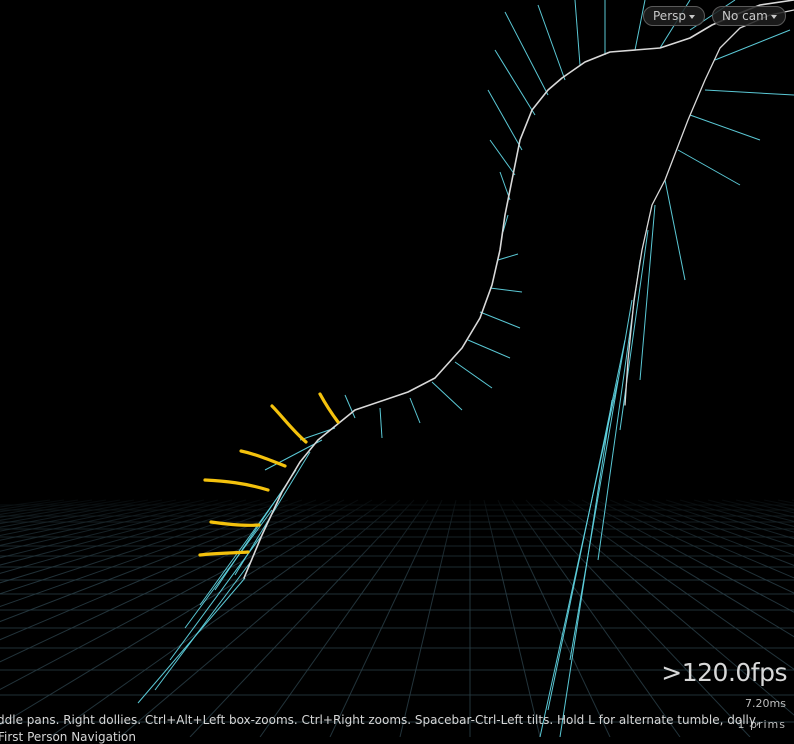 This screenshot has height=744, width=794. Describe the element at coordinates (765, 703) in the screenshot. I see `frame-time-readout: 7.20ms` at that location.